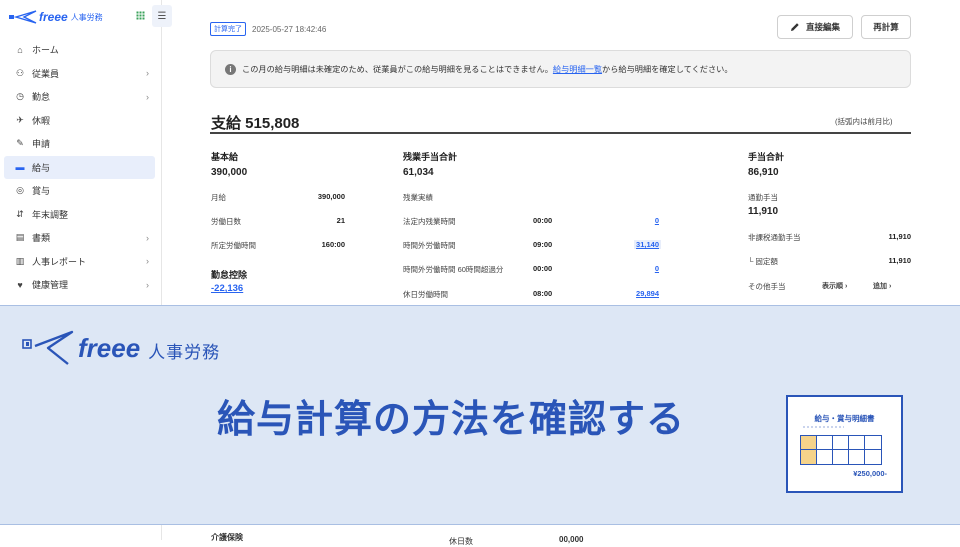  Describe the element at coordinates (844, 444) in the screenshot. I see `payslip-illustration: 給与・賞与明細書 ¥250,000-` at that location.